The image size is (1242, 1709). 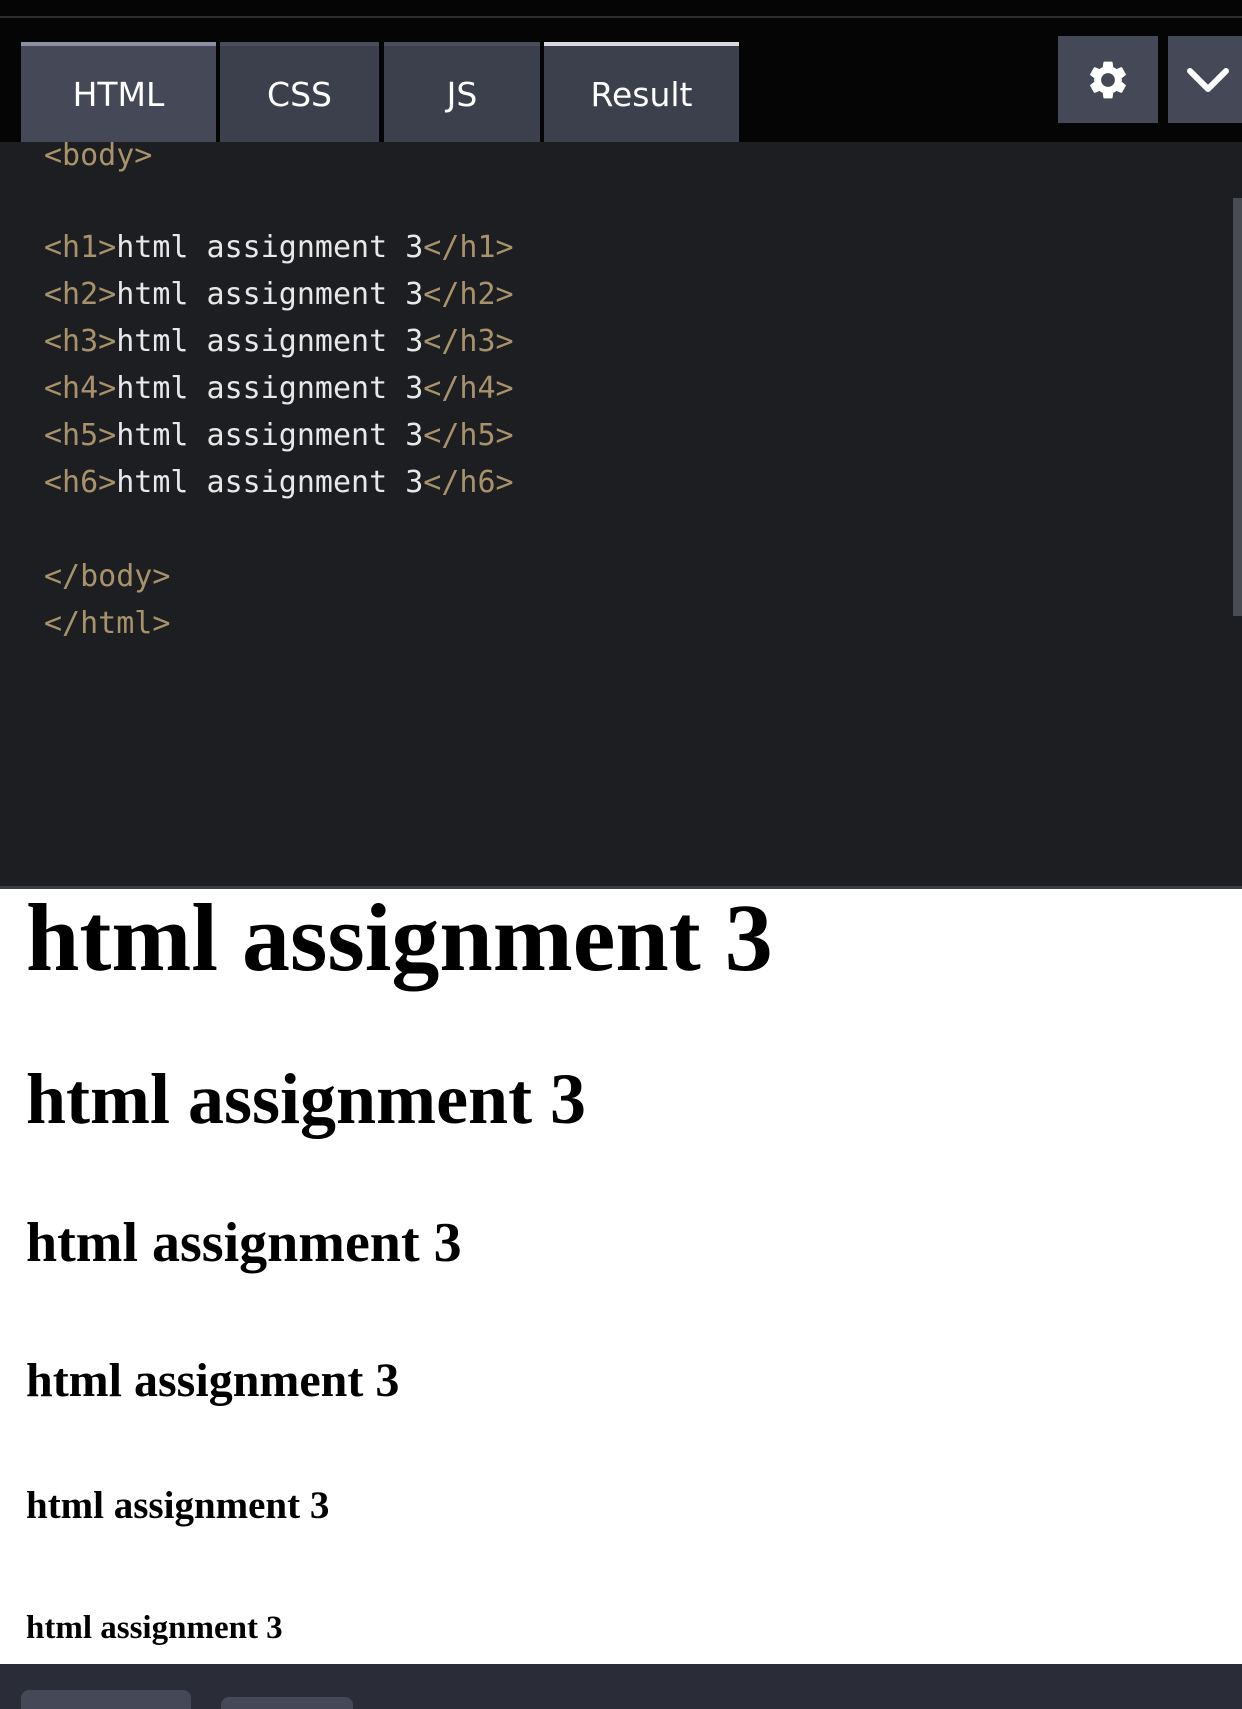 I want to click on code-line: <body>, so click(x=98, y=159).